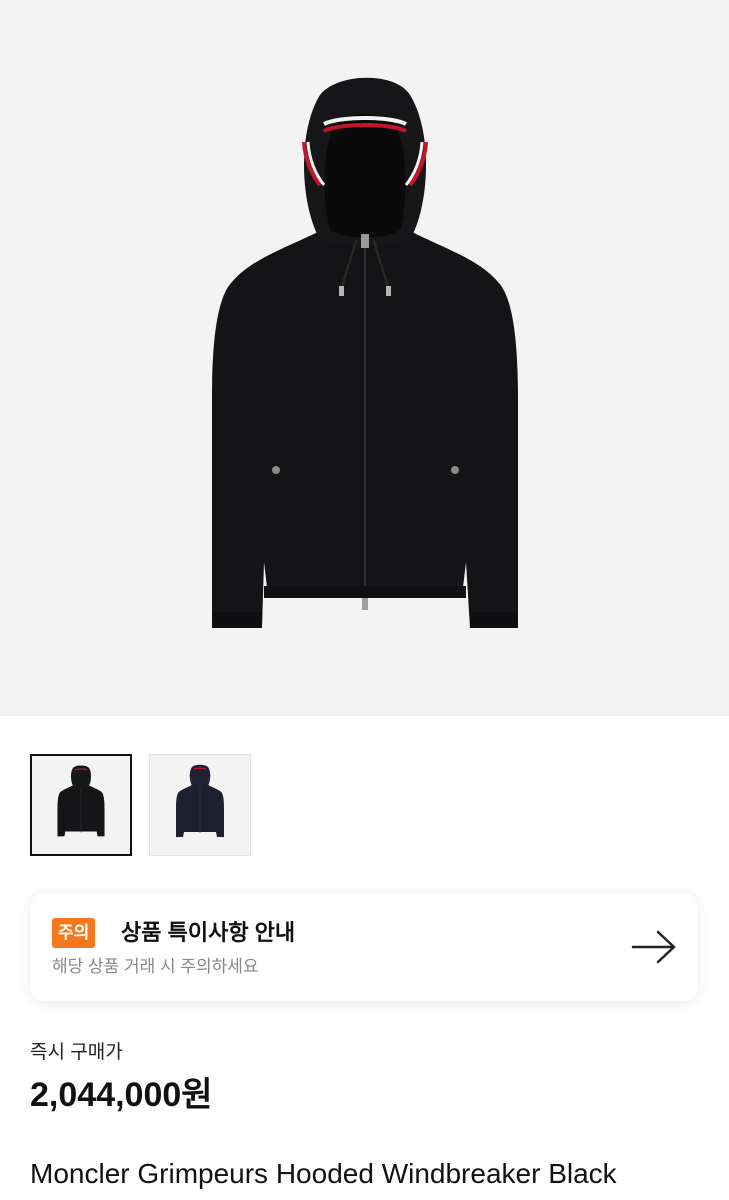  I want to click on instant-buy-price: 2,044,000원, so click(121, 1095).